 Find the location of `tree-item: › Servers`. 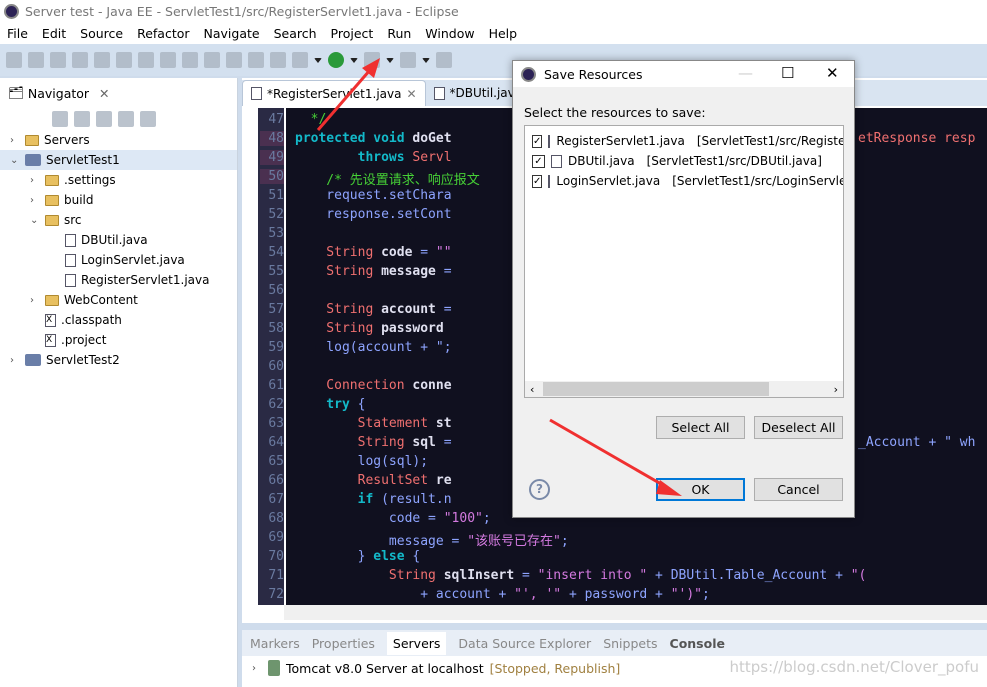

tree-item: › Servers is located at coordinates (118, 140).